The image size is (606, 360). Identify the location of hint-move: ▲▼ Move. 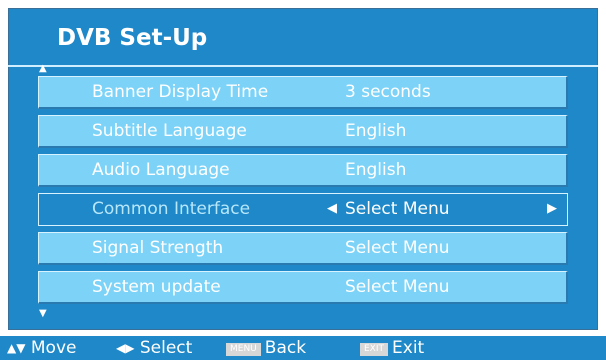
(41, 348).